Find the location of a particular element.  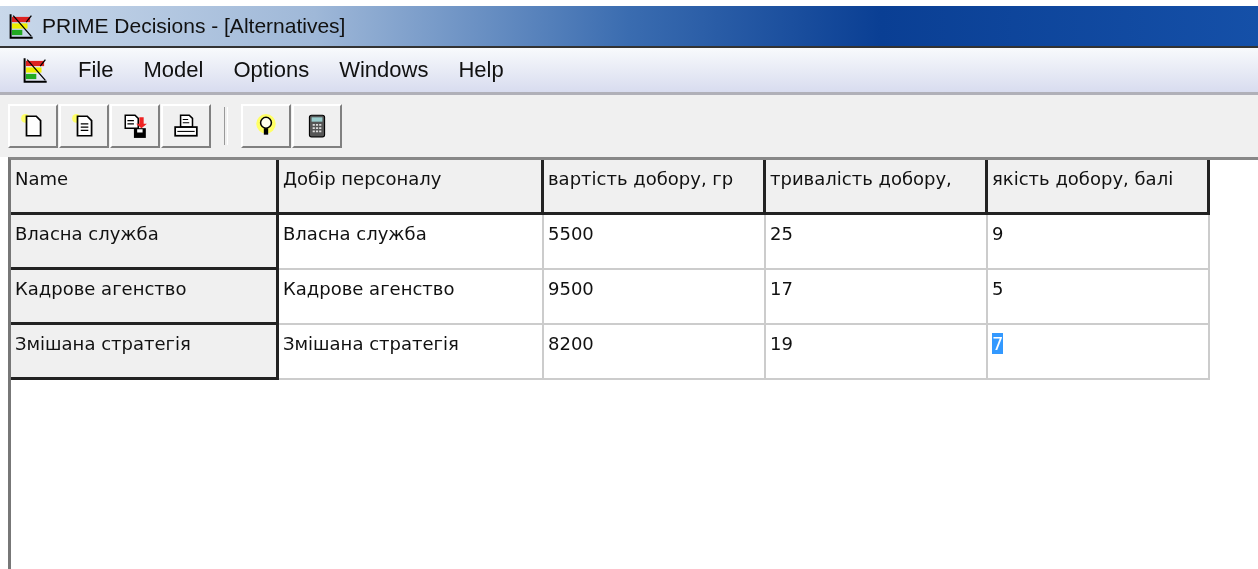

save-icon is located at coordinates (135, 126).